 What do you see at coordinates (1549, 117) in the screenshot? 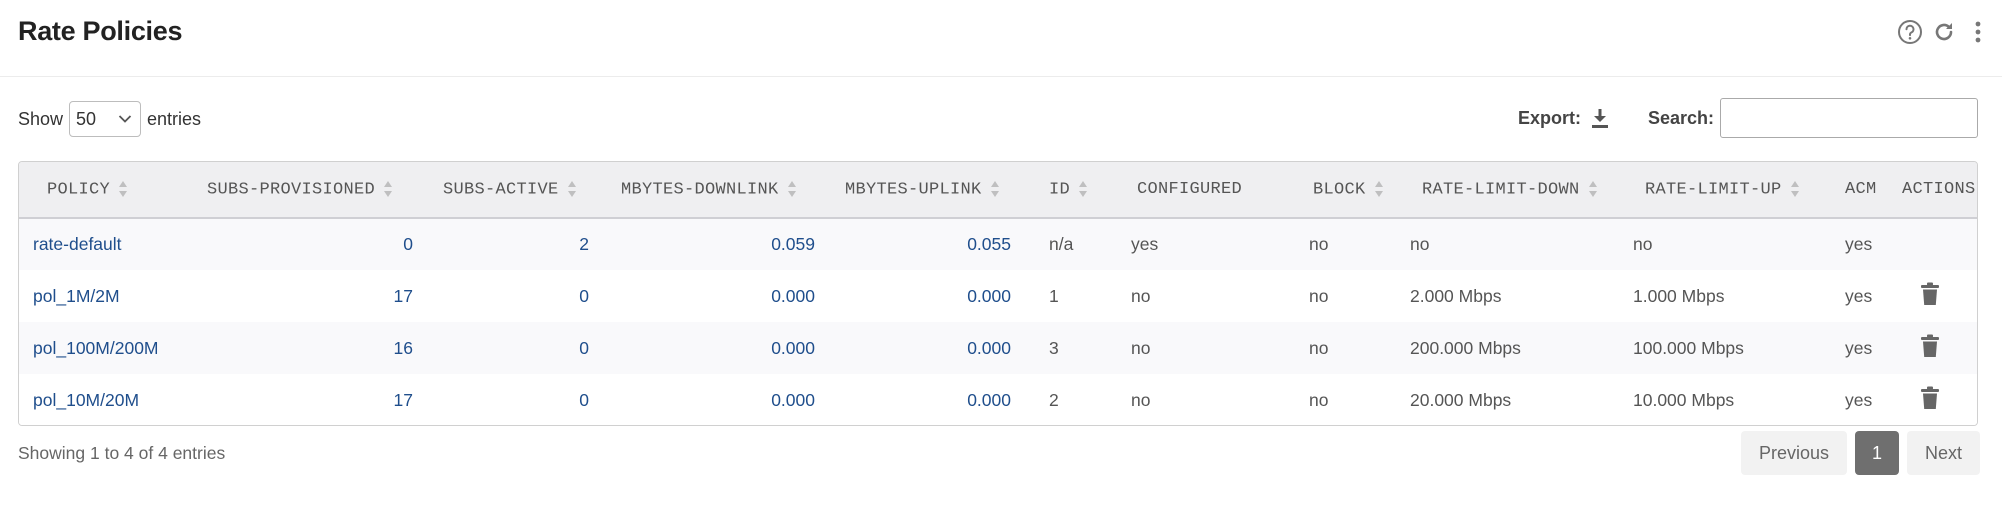
I see `export-label: Export:` at bounding box center [1549, 117].